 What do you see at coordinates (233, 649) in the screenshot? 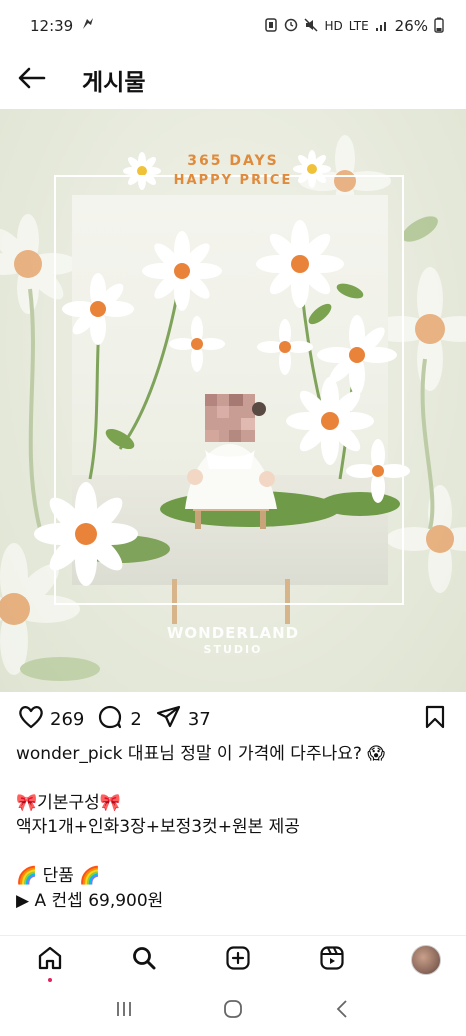
I see `studio-brand-sub: STUDIO` at bounding box center [233, 649].